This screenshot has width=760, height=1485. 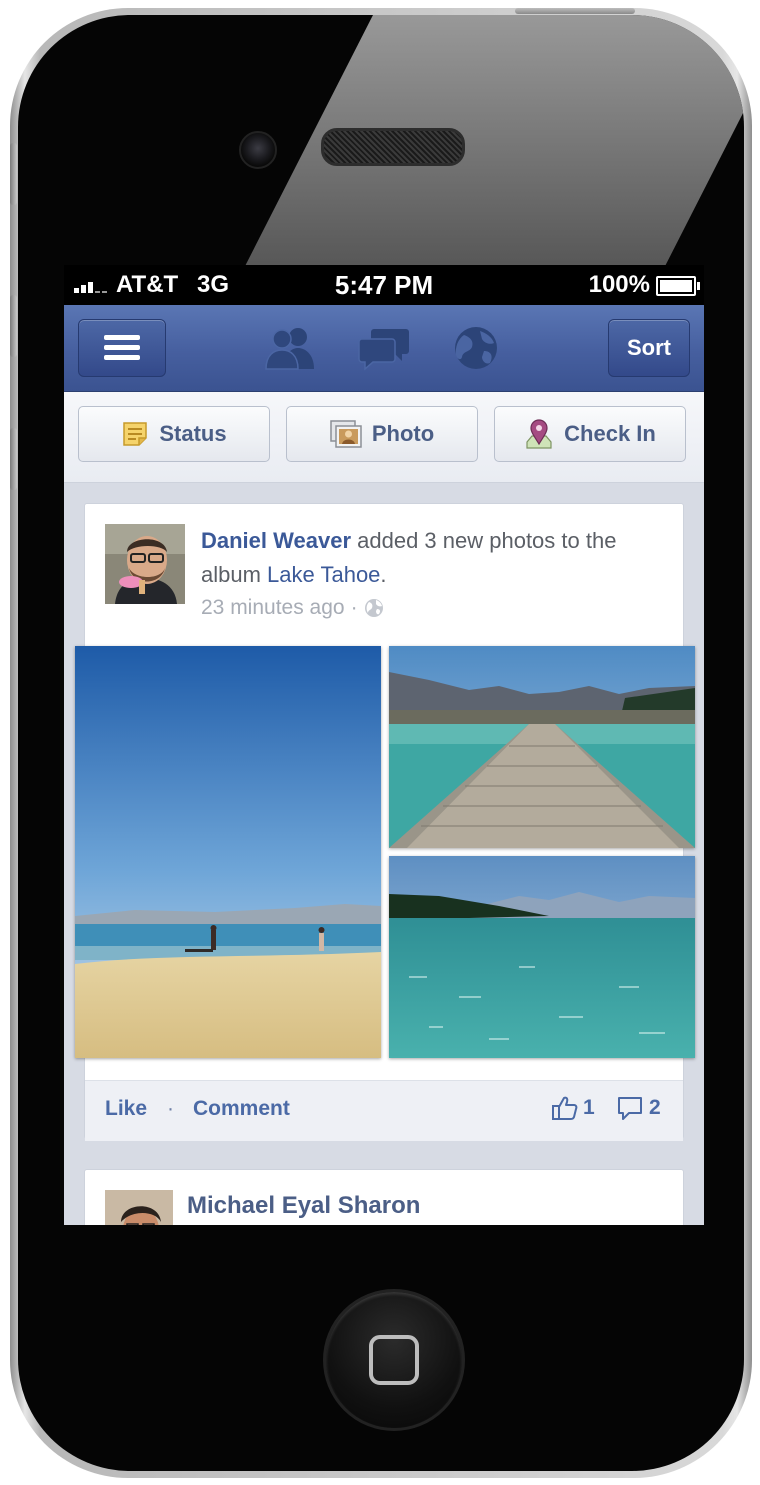 What do you see at coordinates (276, 540) in the screenshot?
I see `story-actor-link: Daniel Weaver` at bounding box center [276, 540].